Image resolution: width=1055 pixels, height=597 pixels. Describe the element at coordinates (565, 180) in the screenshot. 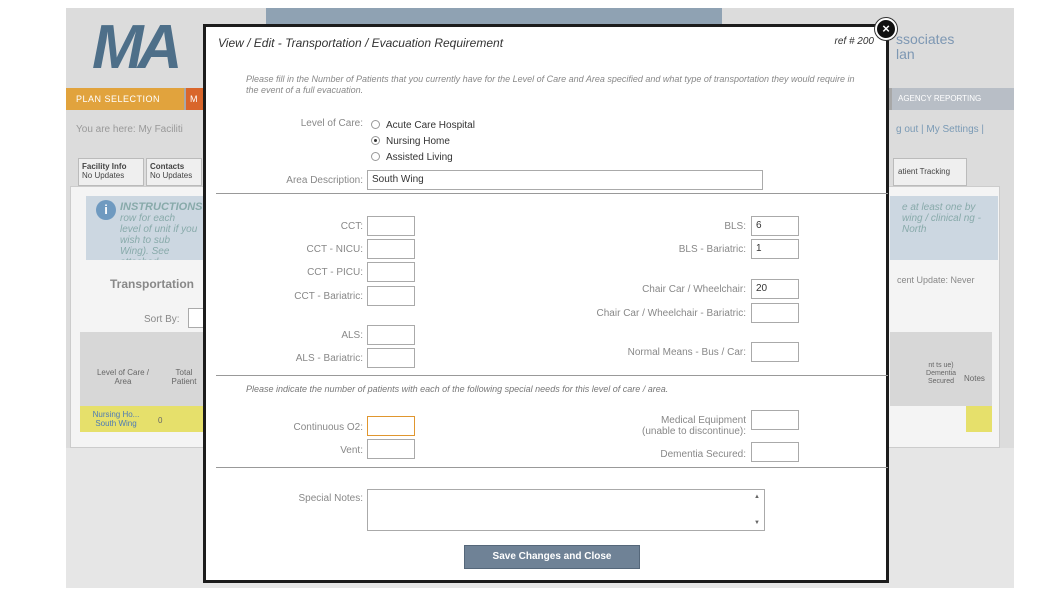

I see `area-description-input: South Wing` at that location.